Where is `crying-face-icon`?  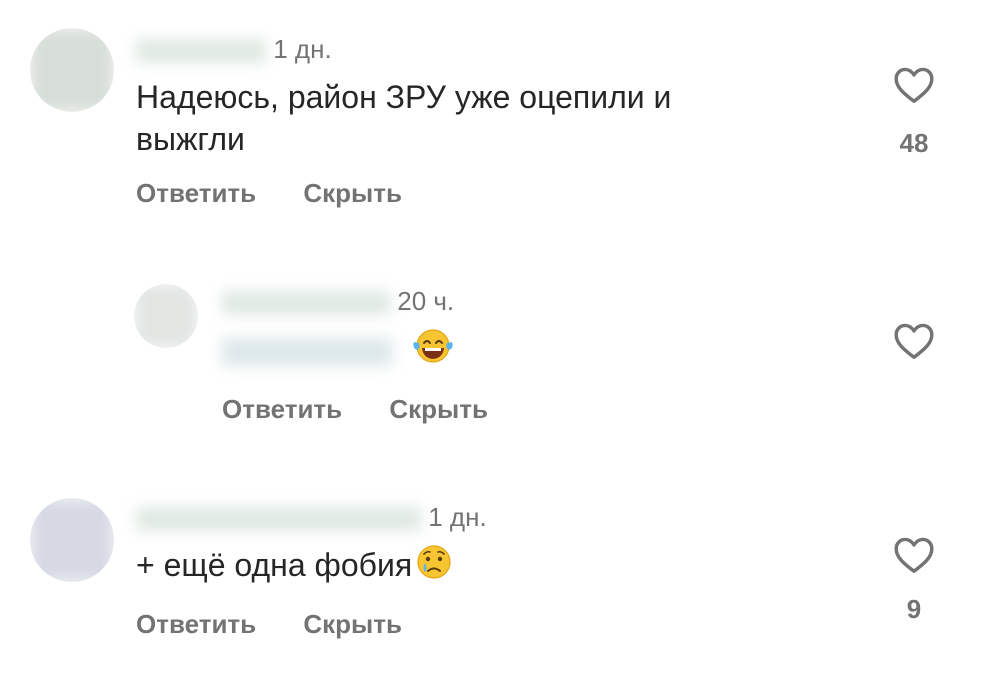 crying-face-icon is located at coordinates (434, 567).